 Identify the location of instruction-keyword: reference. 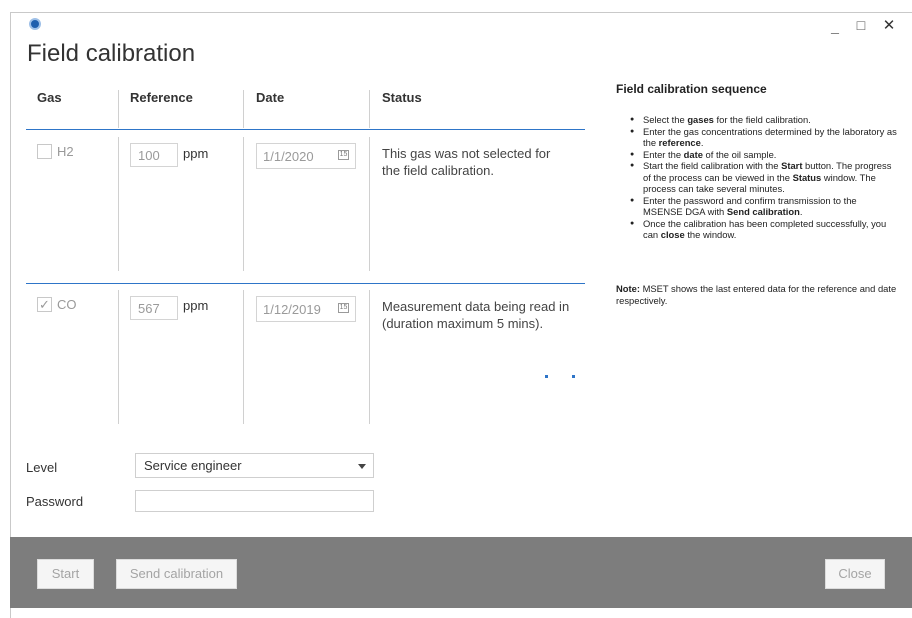
(679, 142).